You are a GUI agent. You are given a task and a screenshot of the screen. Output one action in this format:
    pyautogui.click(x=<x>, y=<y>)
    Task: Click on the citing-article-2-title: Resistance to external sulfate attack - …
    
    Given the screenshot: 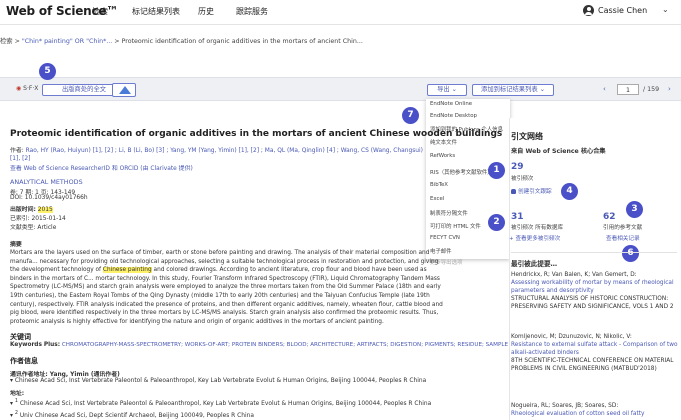 What is the action you would take?
    pyautogui.click(x=595, y=349)
    